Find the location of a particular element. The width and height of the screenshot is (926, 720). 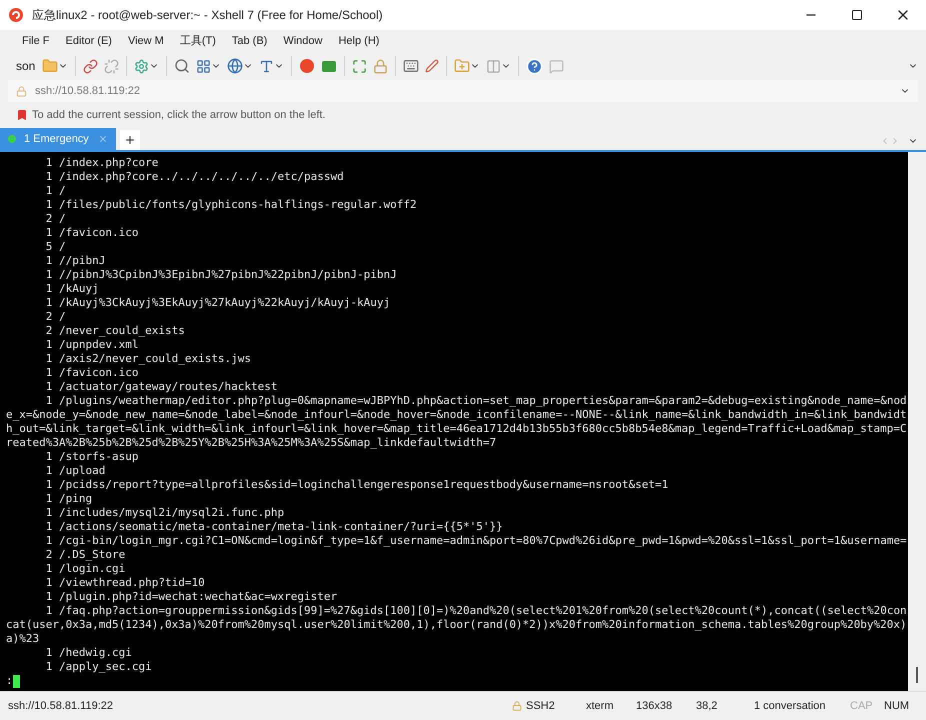

status-protocol: SSH2 is located at coordinates (541, 706).